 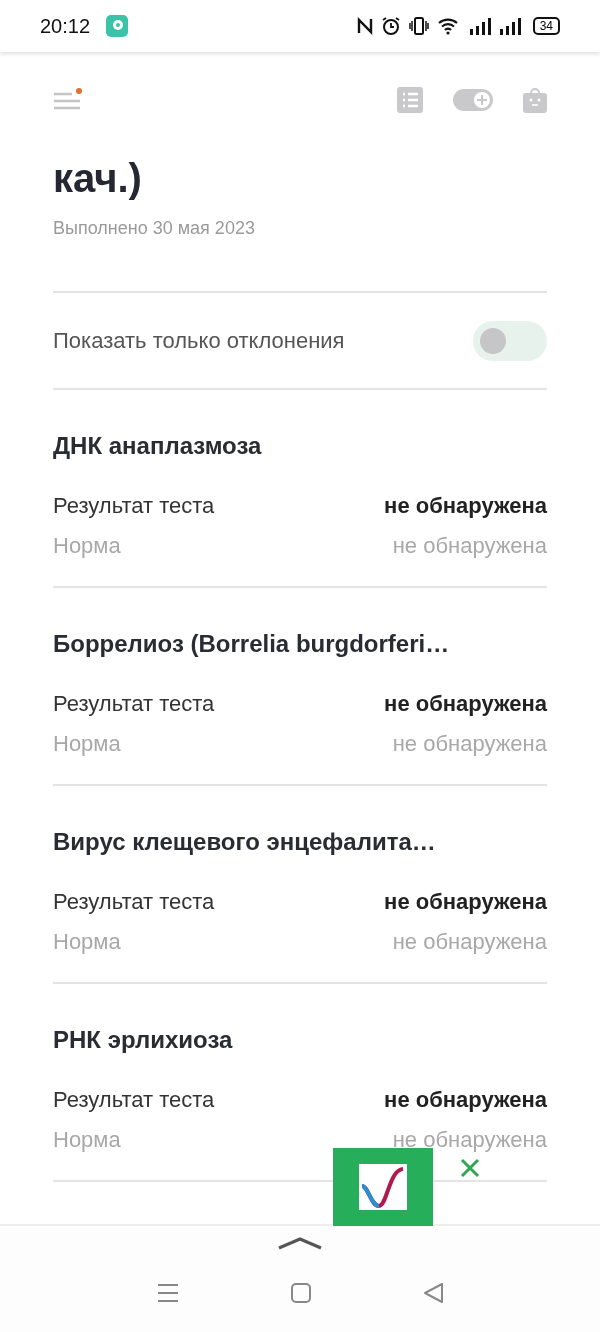 I want to click on test-name: РНК эрлихиоза, so click(x=143, y=1040).